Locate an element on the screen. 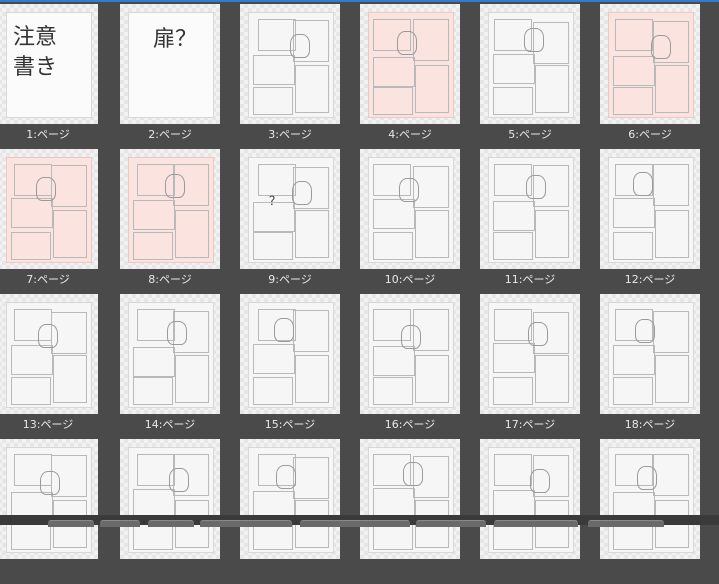  page-label: 17:ページ is located at coordinates (530, 424).